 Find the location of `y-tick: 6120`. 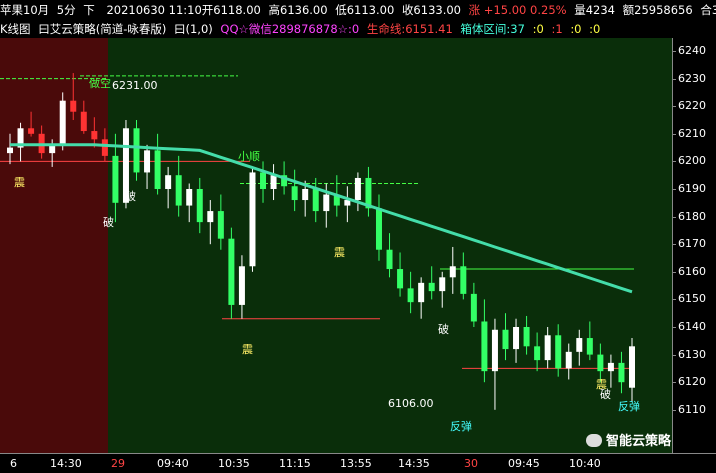

y-tick: 6120 is located at coordinates (689, 382).